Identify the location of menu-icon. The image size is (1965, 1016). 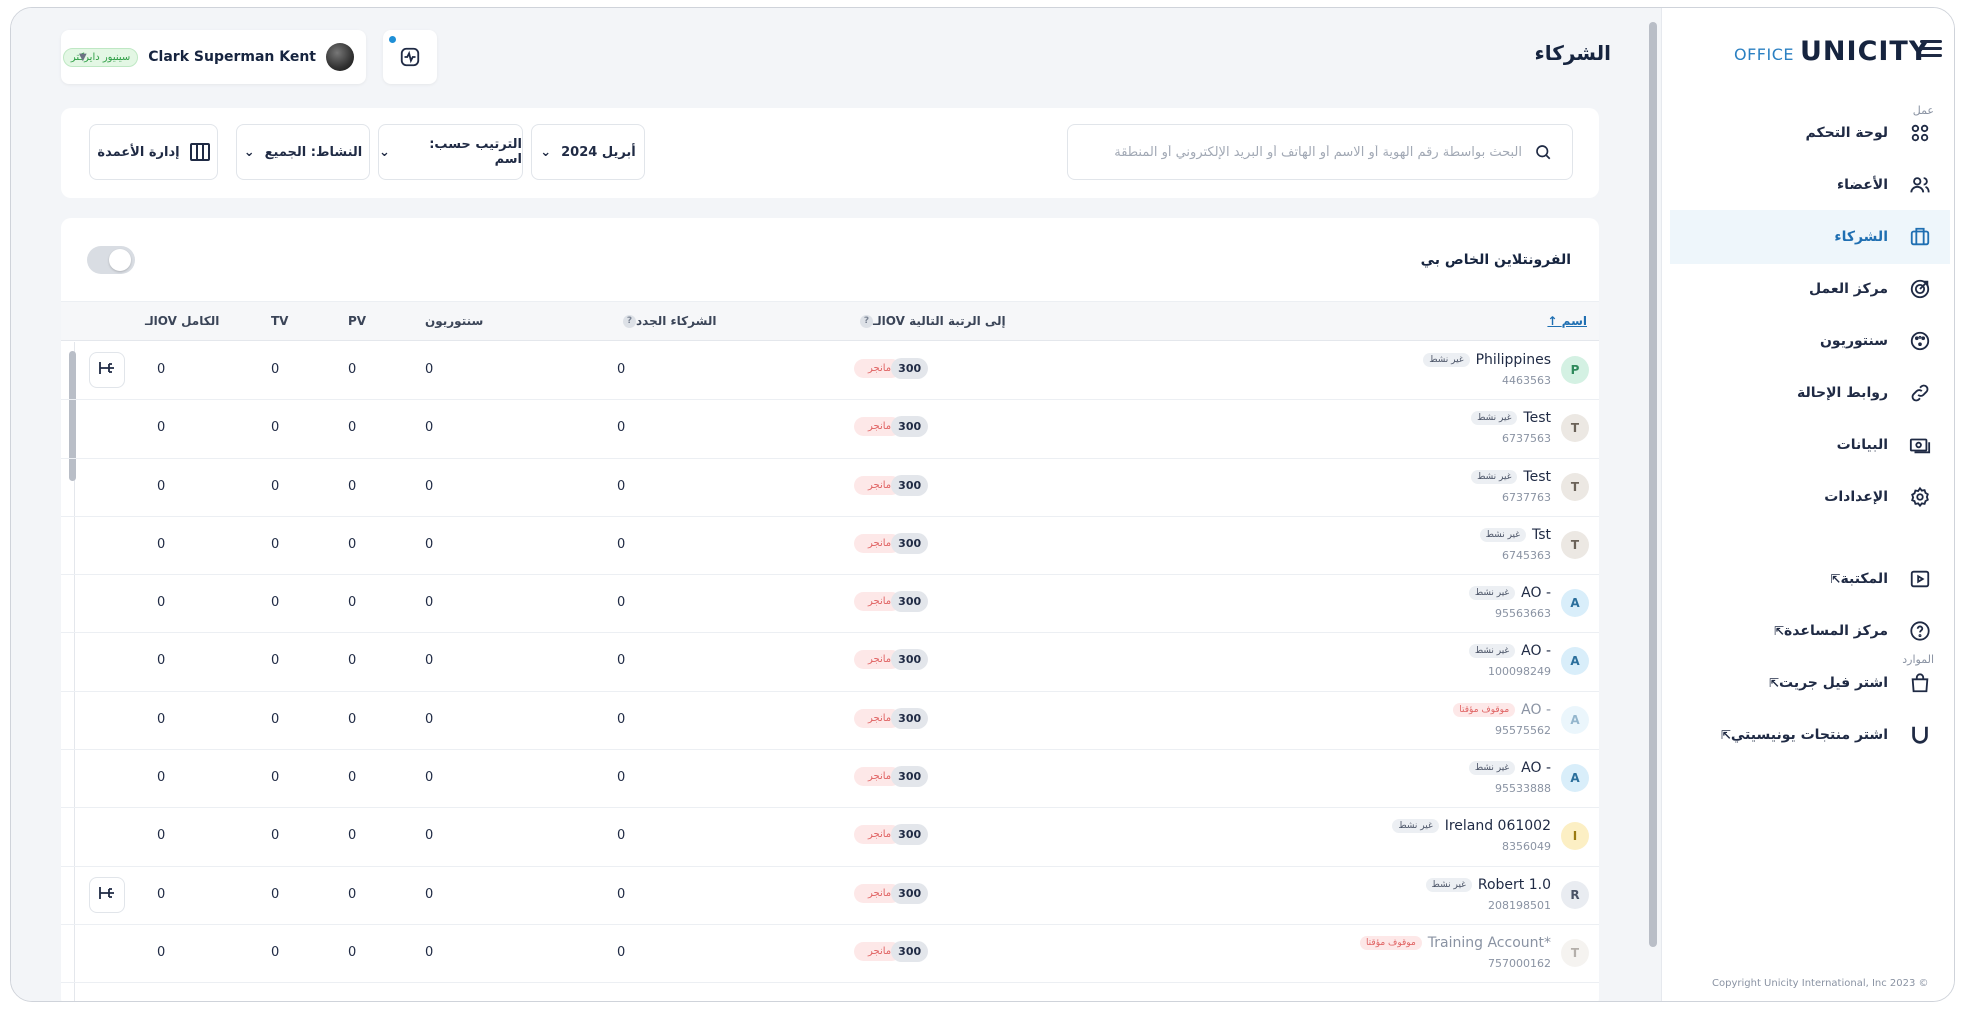
(1931, 49).